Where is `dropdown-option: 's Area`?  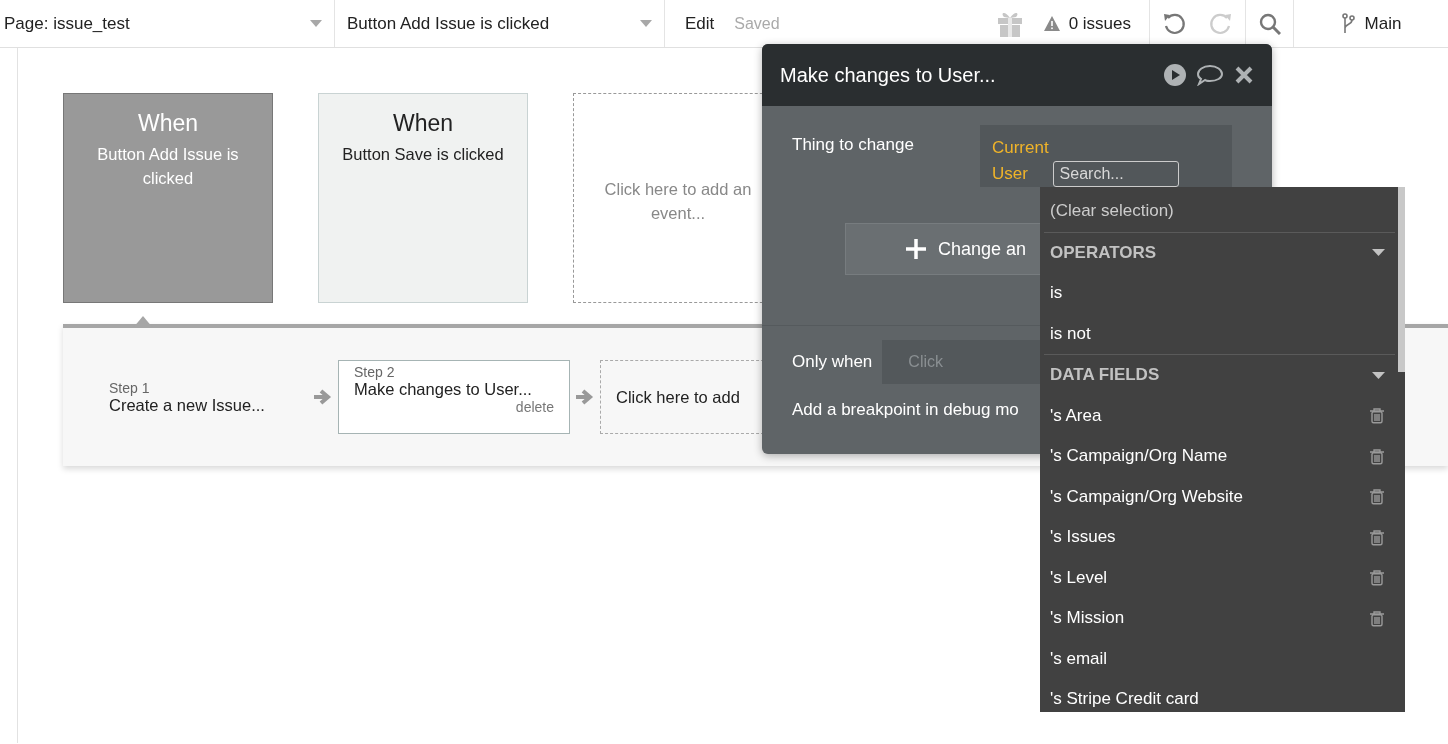 dropdown-option: 's Area is located at coordinates (1076, 415).